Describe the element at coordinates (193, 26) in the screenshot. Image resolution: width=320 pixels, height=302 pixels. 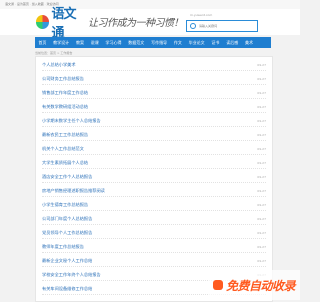
I see `search-icon` at that location.